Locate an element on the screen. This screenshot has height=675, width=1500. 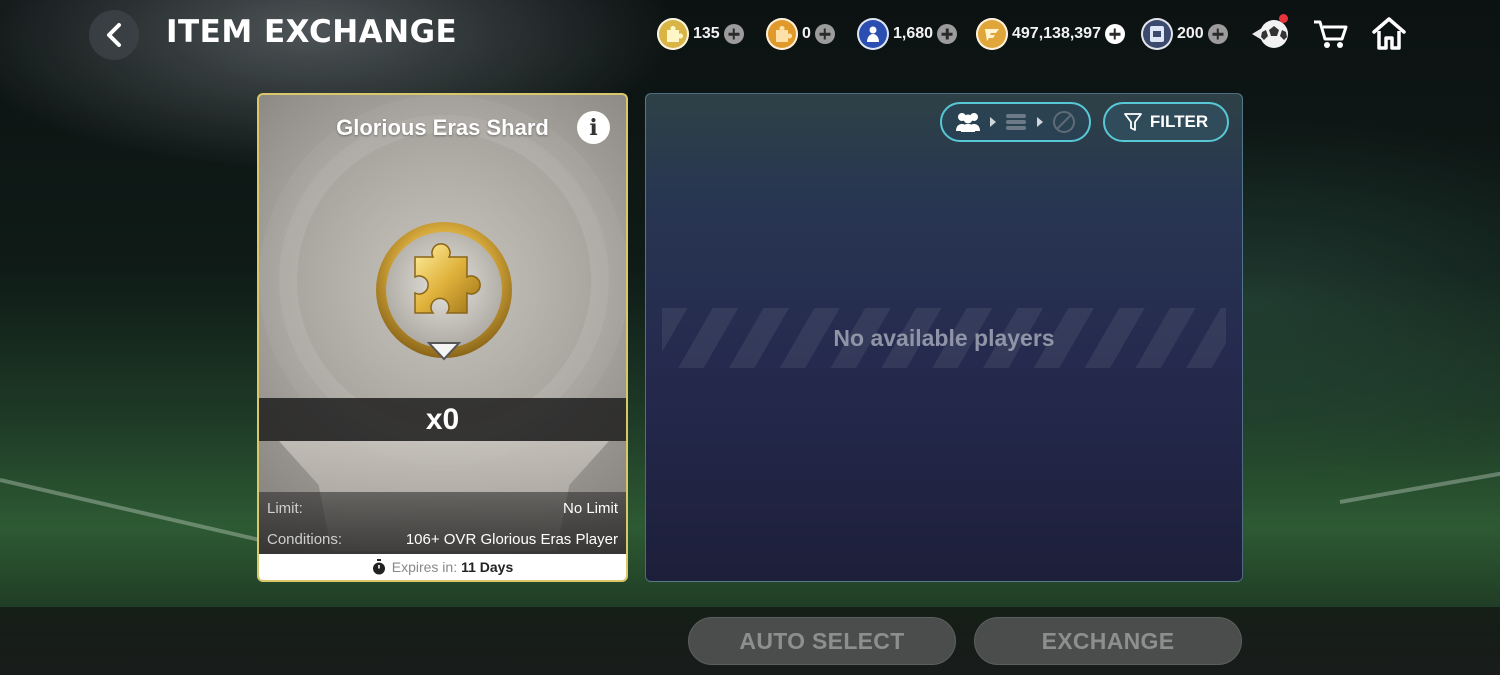
chevron-left-icon is located at coordinates (114, 35).